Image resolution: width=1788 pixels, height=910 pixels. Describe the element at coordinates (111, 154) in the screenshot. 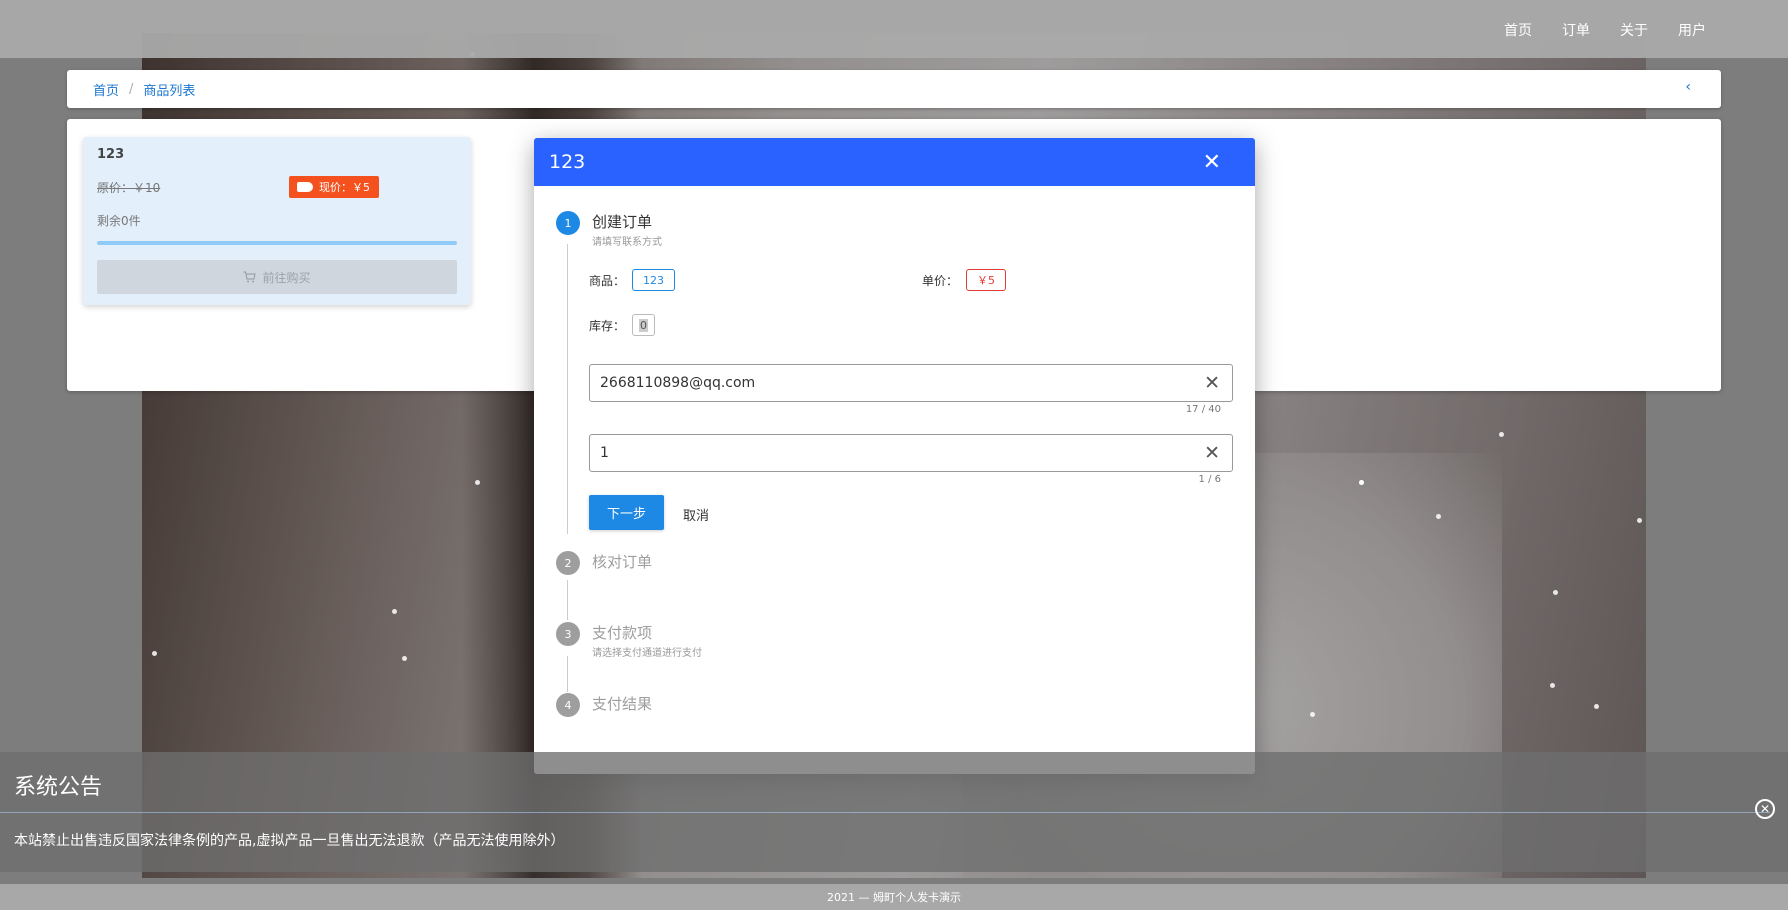

I see `product-name: 123` at that location.